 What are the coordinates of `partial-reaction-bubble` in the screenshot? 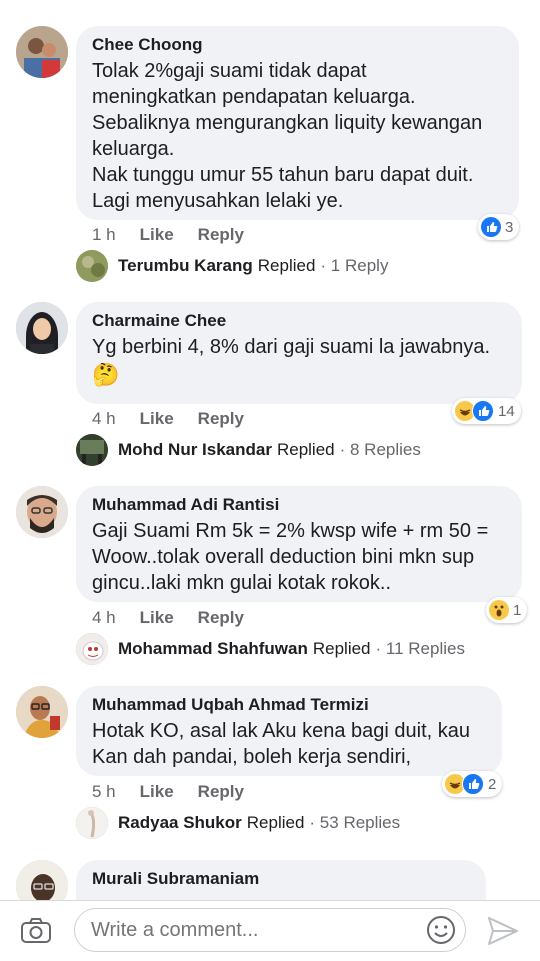 It's located at (98, 2).